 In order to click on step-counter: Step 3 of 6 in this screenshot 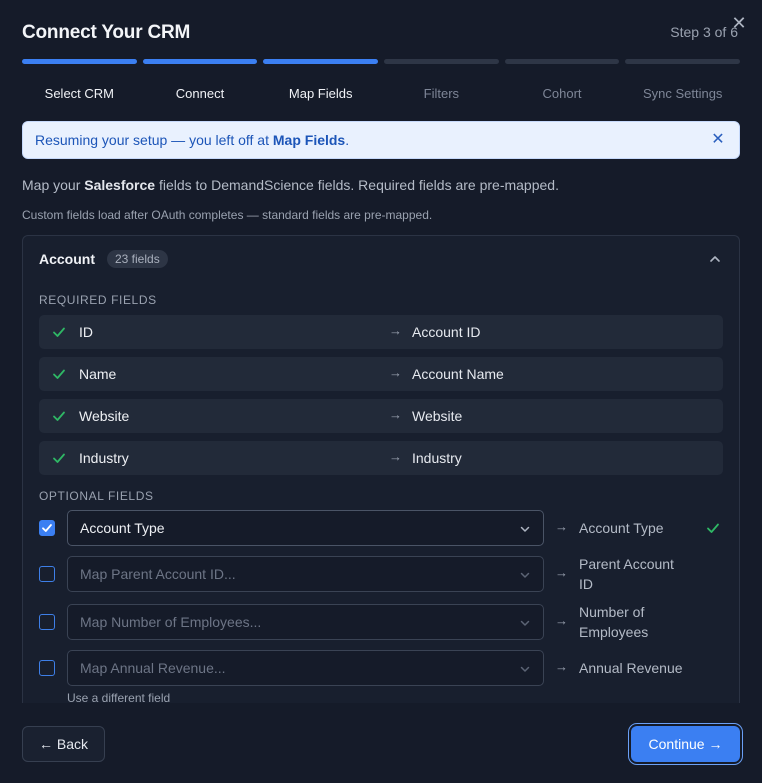, I will do `click(704, 32)`.